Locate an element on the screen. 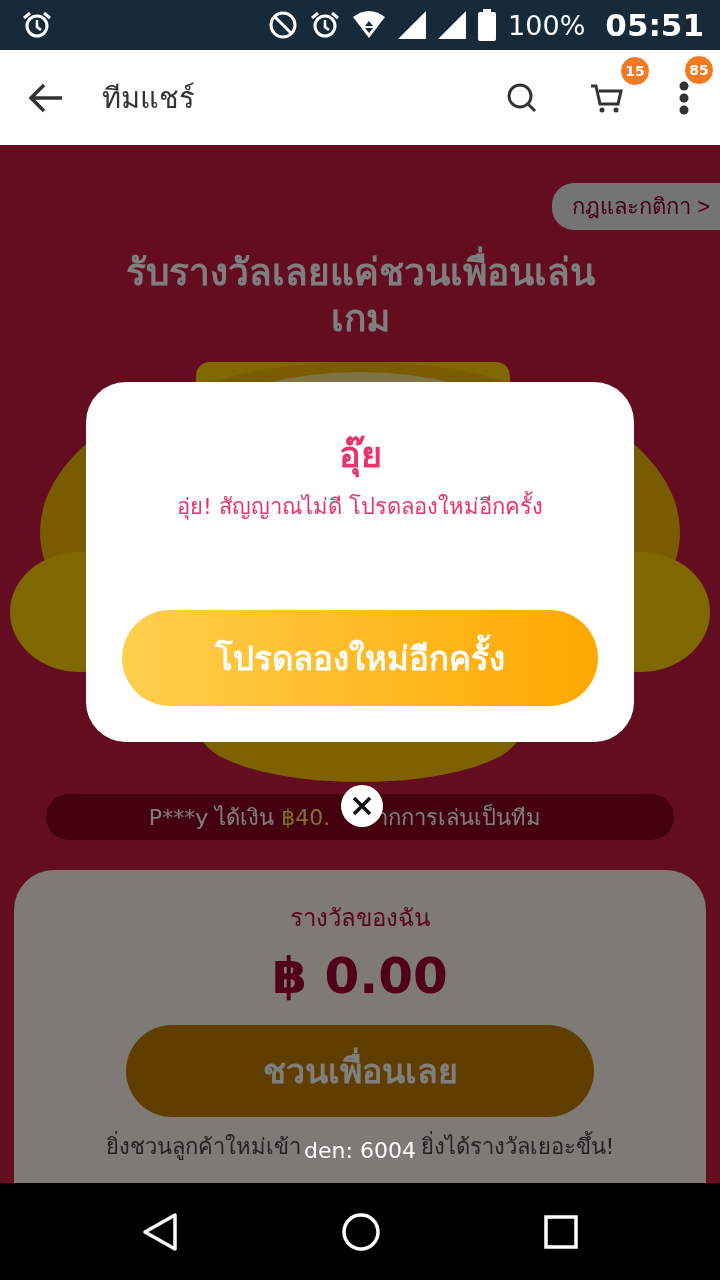  menu-button is located at coordinates (684, 97).